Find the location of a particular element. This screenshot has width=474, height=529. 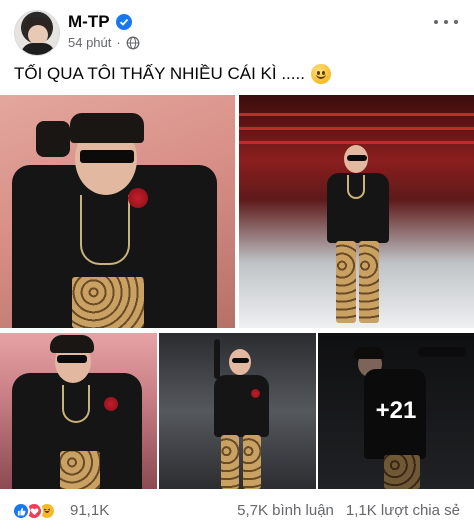

post-footer: 91,1K 5,7K bình luận 1,1K lượt chia sẻ is located at coordinates (237, 509).